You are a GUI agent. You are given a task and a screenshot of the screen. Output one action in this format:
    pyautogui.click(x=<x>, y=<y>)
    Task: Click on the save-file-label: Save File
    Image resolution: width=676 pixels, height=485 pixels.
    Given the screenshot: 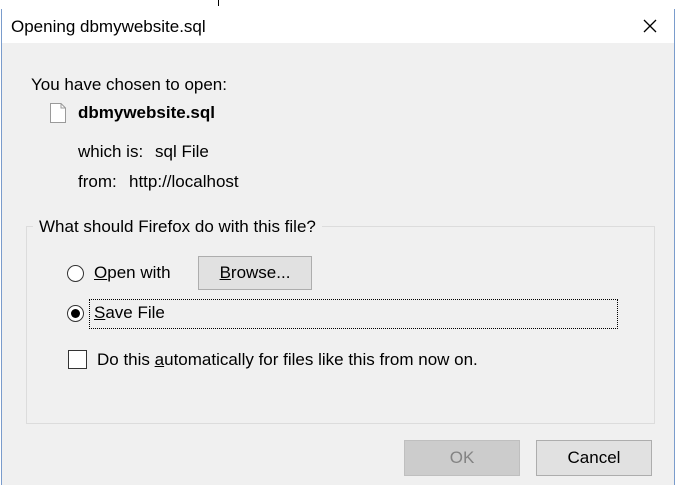 What is the action you would take?
    pyautogui.click(x=129, y=313)
    